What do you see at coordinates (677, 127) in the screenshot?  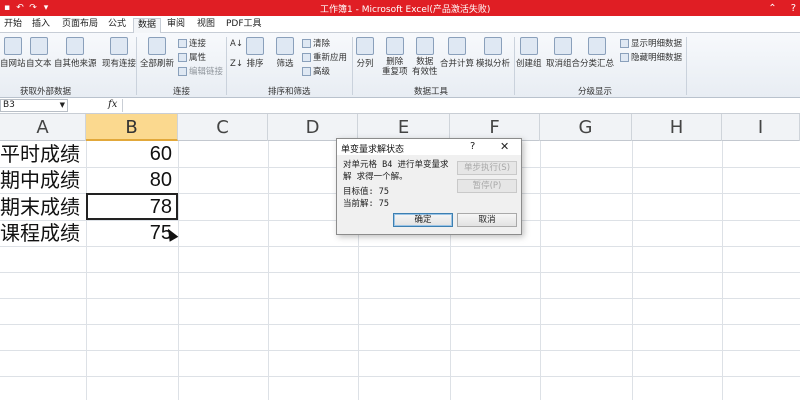 I see `column-header-h: H` at bounding box center [677, 127].